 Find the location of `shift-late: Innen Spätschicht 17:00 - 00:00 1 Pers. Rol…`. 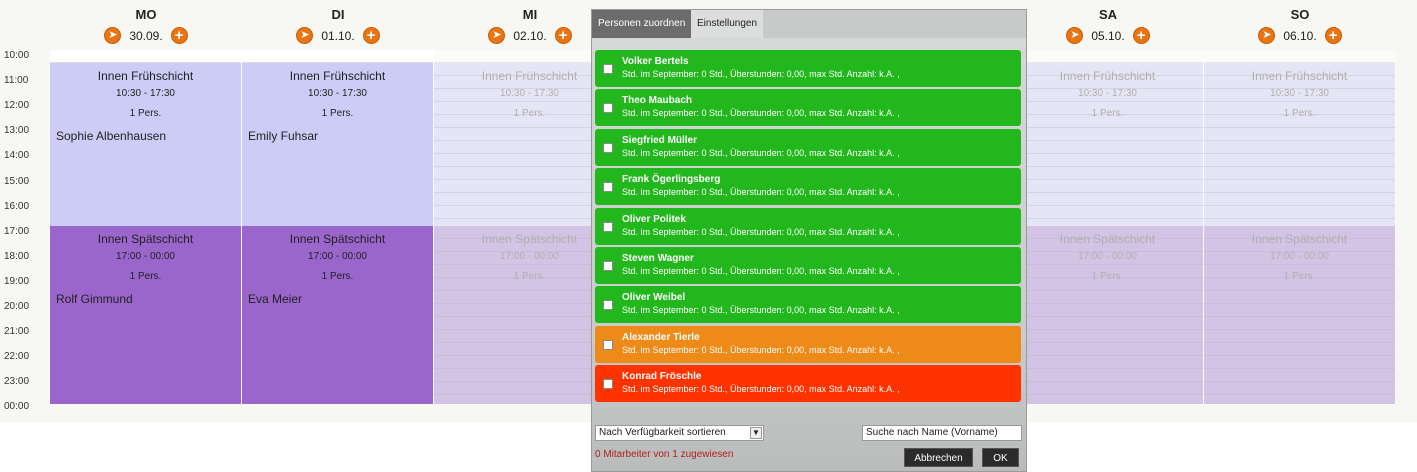

shift-late: Innen Spätschicht 17:00 - 00:00 1 Pers. Rol… is located at coordinates (145, 315).